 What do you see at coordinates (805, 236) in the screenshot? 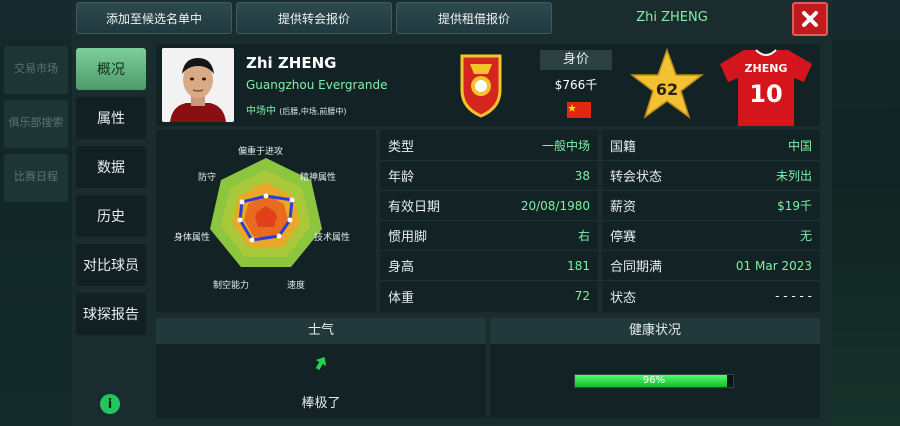
I see `info-value: 无` at bounding box center [805, 236].